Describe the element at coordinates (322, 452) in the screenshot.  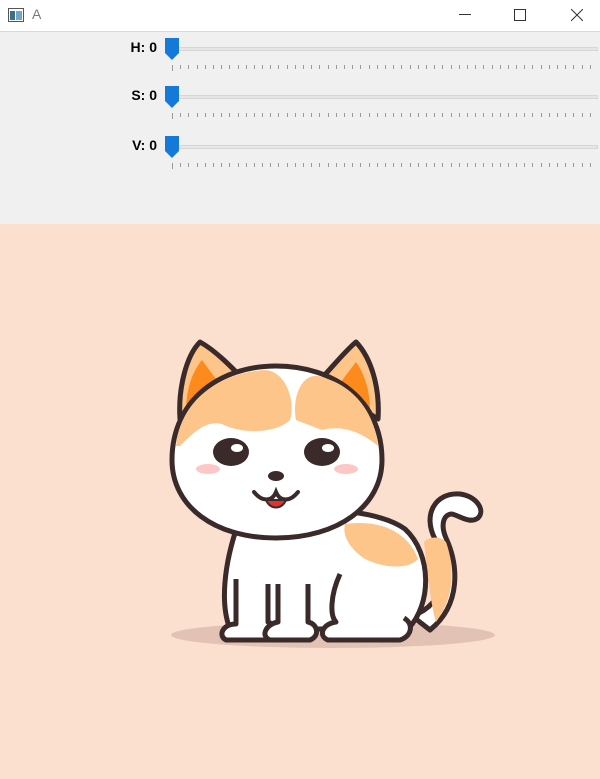
I see `cat-eye-right` at that location.